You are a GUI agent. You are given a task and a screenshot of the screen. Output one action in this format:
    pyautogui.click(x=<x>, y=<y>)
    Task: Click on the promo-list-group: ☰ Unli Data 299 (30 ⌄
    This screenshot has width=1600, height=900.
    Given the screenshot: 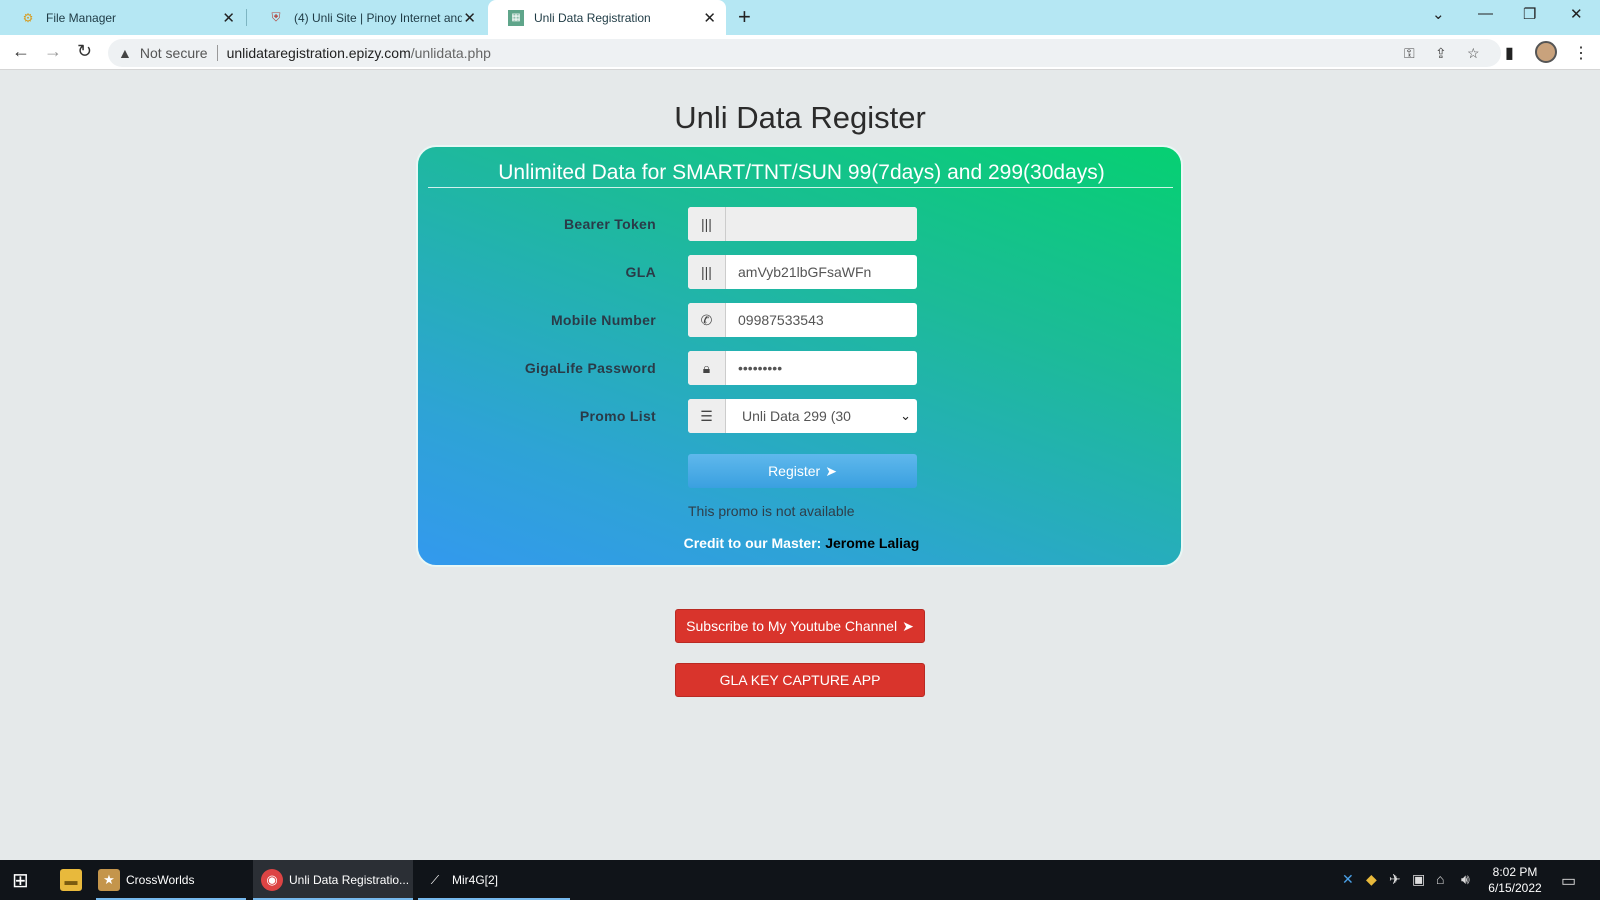 What is the action you would take?
    pyautogui.click(x=802, y=416)
    